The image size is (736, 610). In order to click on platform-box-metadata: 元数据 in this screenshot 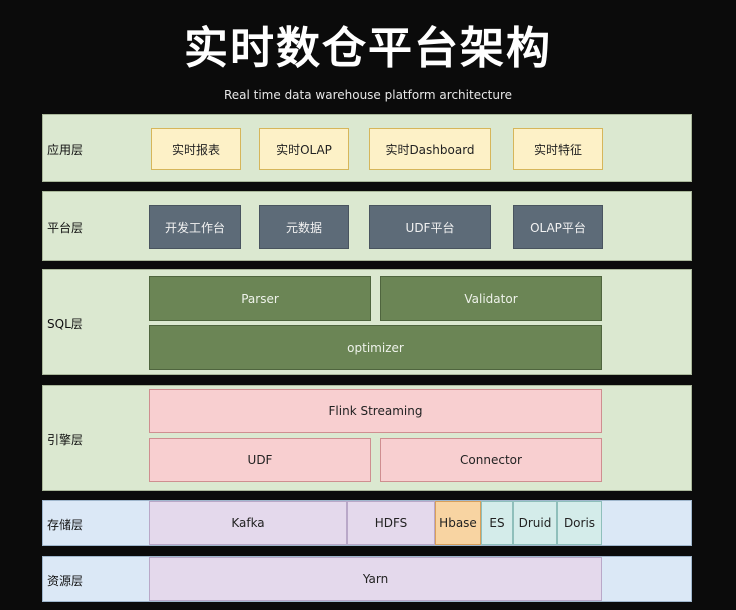, I will do `click(304, 227)`.